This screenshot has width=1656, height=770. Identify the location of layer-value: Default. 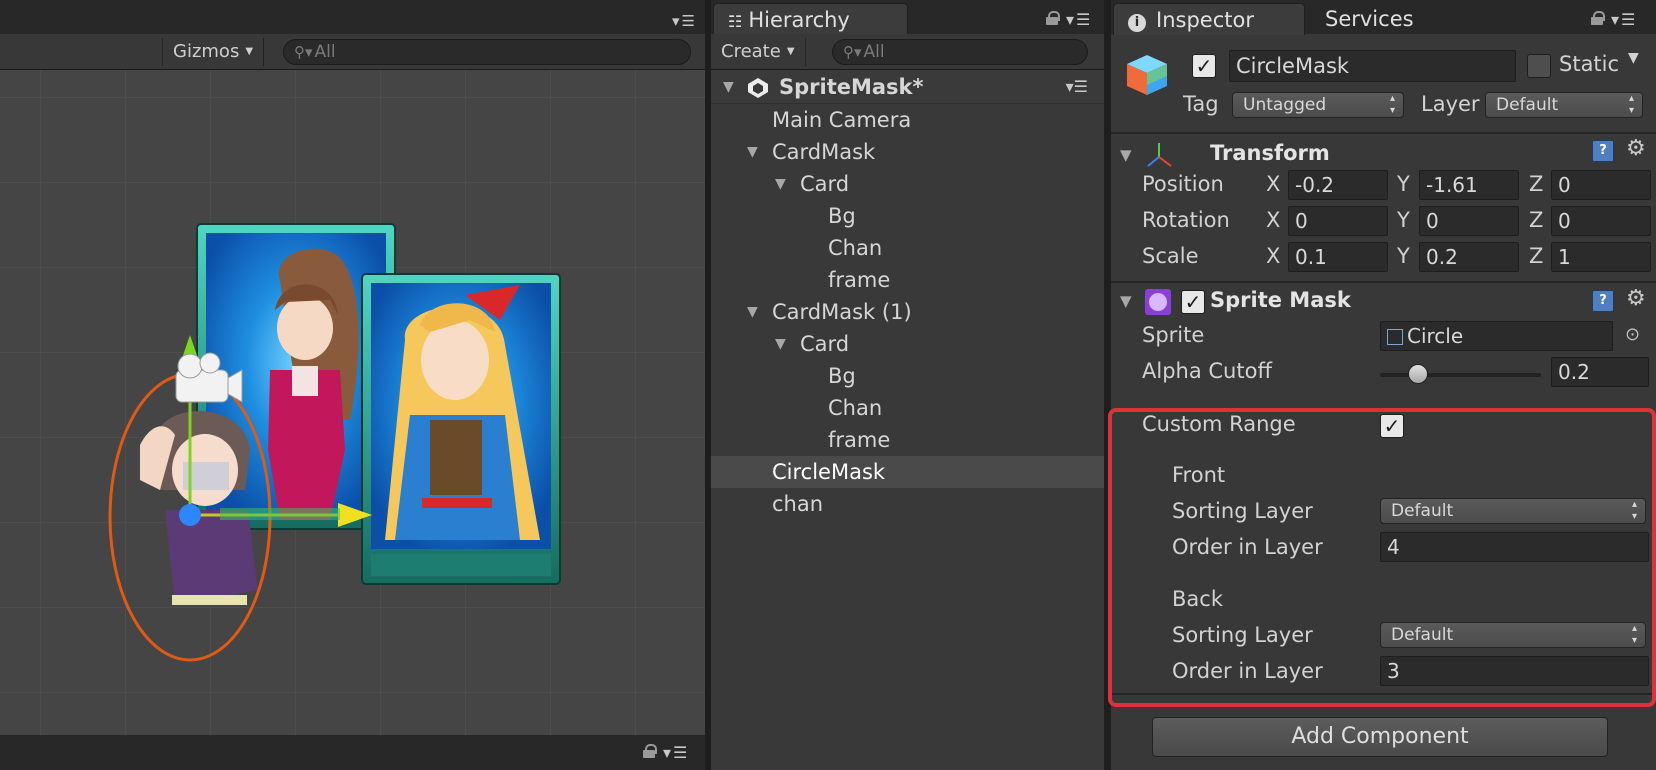
(1527, 105).